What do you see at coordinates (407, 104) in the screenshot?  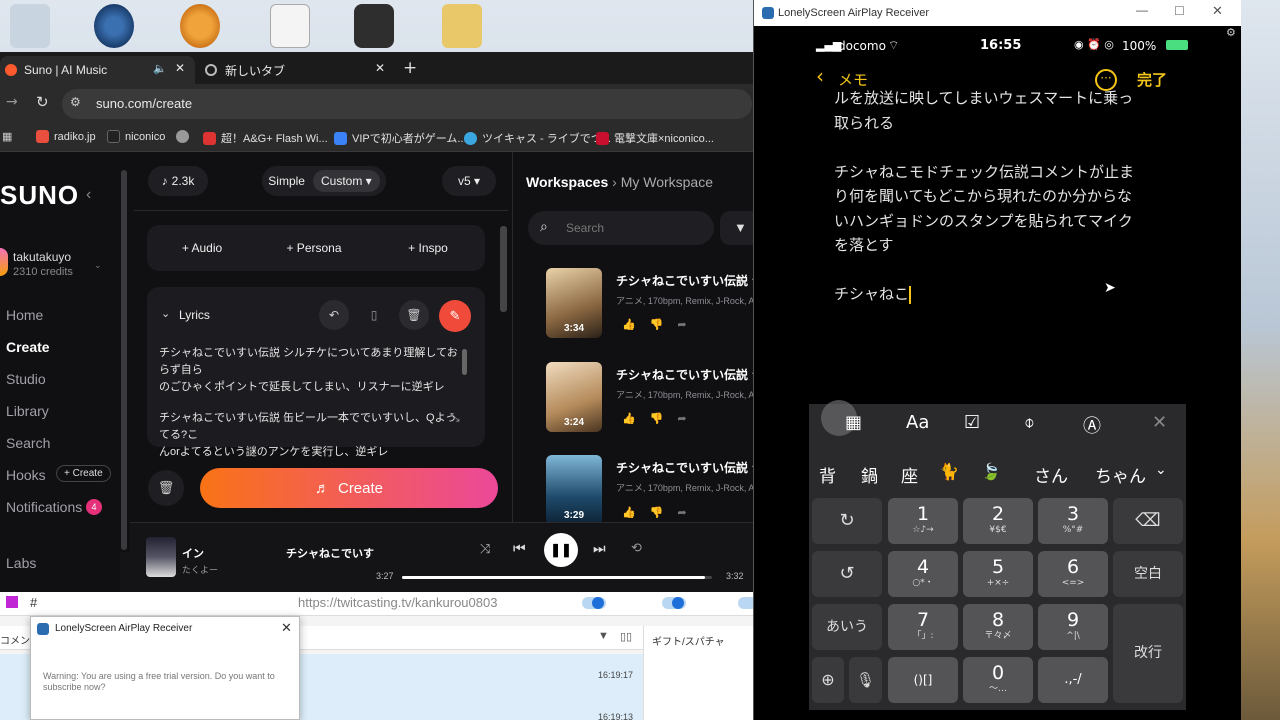 I see `address-field: ⚙ suno.com/create` at bounding box center [407, 104].